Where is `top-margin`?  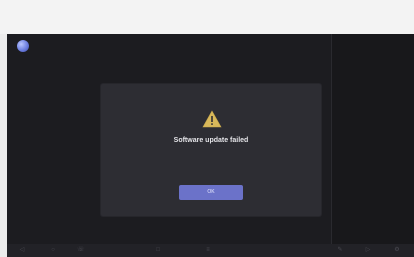 top-margin is located at coordinates (207, 17).